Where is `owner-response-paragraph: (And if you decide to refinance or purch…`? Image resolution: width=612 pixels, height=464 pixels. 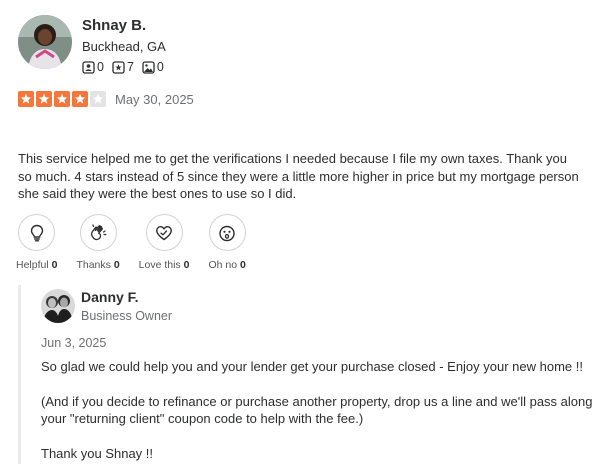
owner-response-paragraph: (And if you decide to refinance or purch… is located at coordinates (317, 410).